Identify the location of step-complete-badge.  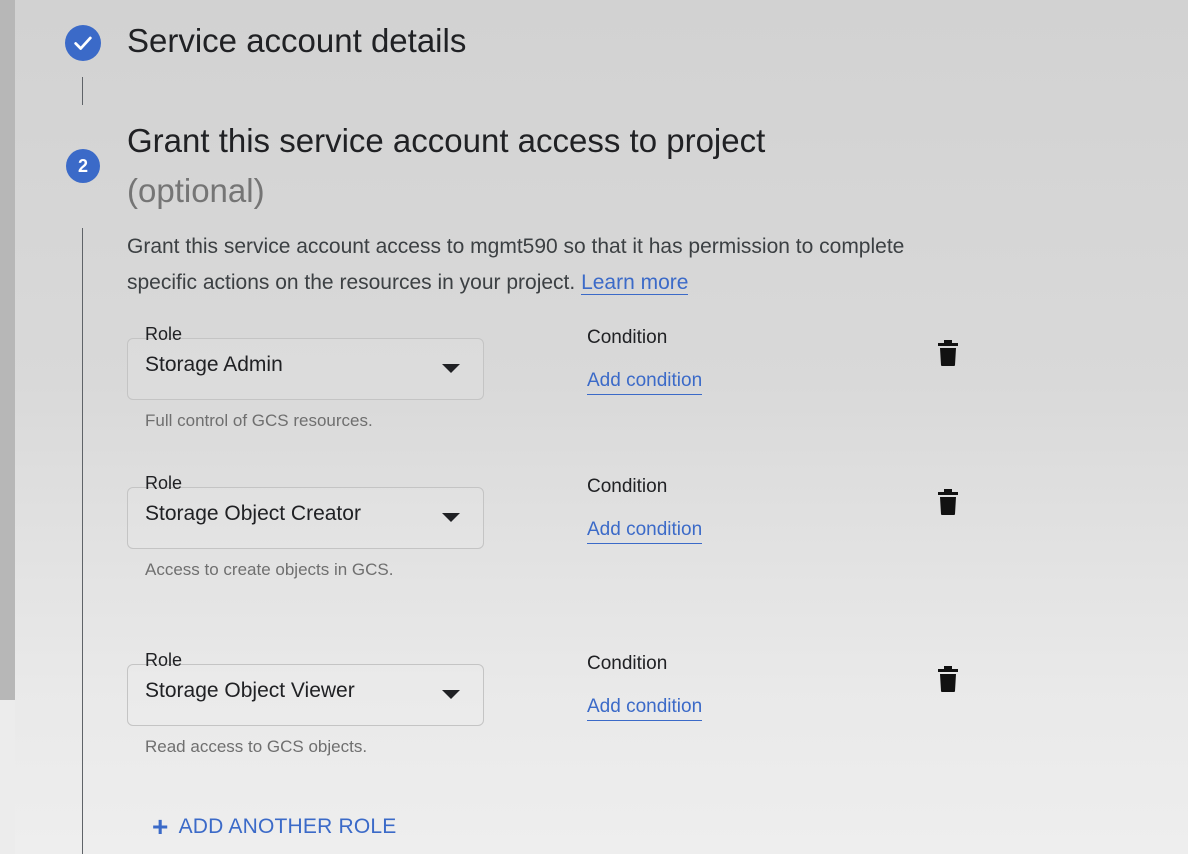
(83, 43).